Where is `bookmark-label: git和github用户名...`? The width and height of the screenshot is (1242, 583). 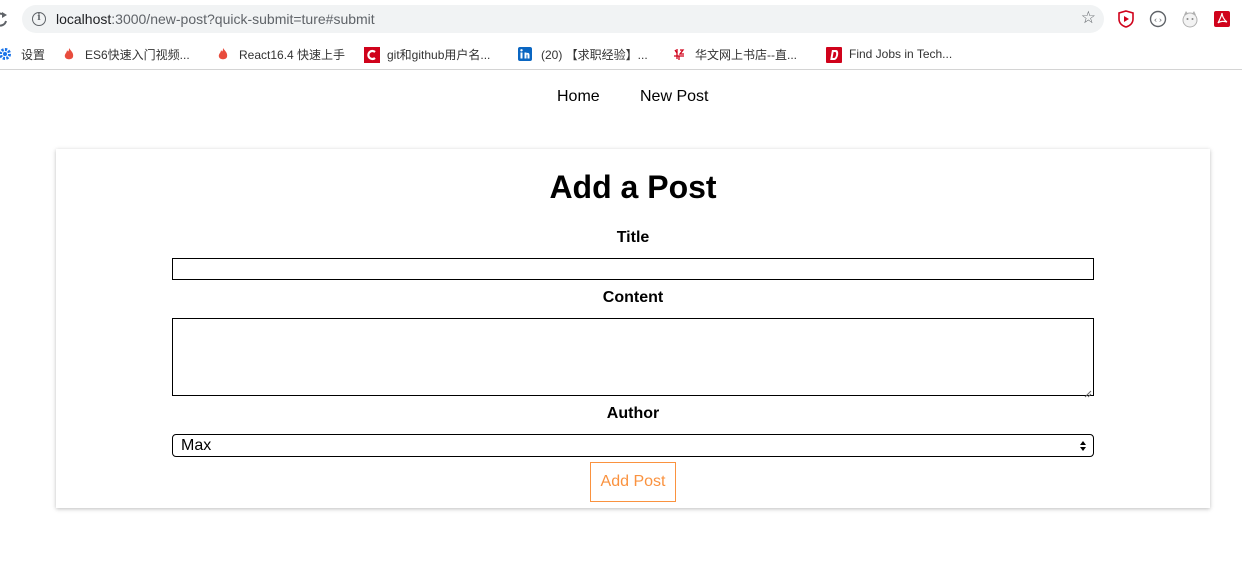
bookmark-label: git和github用户名... is located at coordinates (439, 54).